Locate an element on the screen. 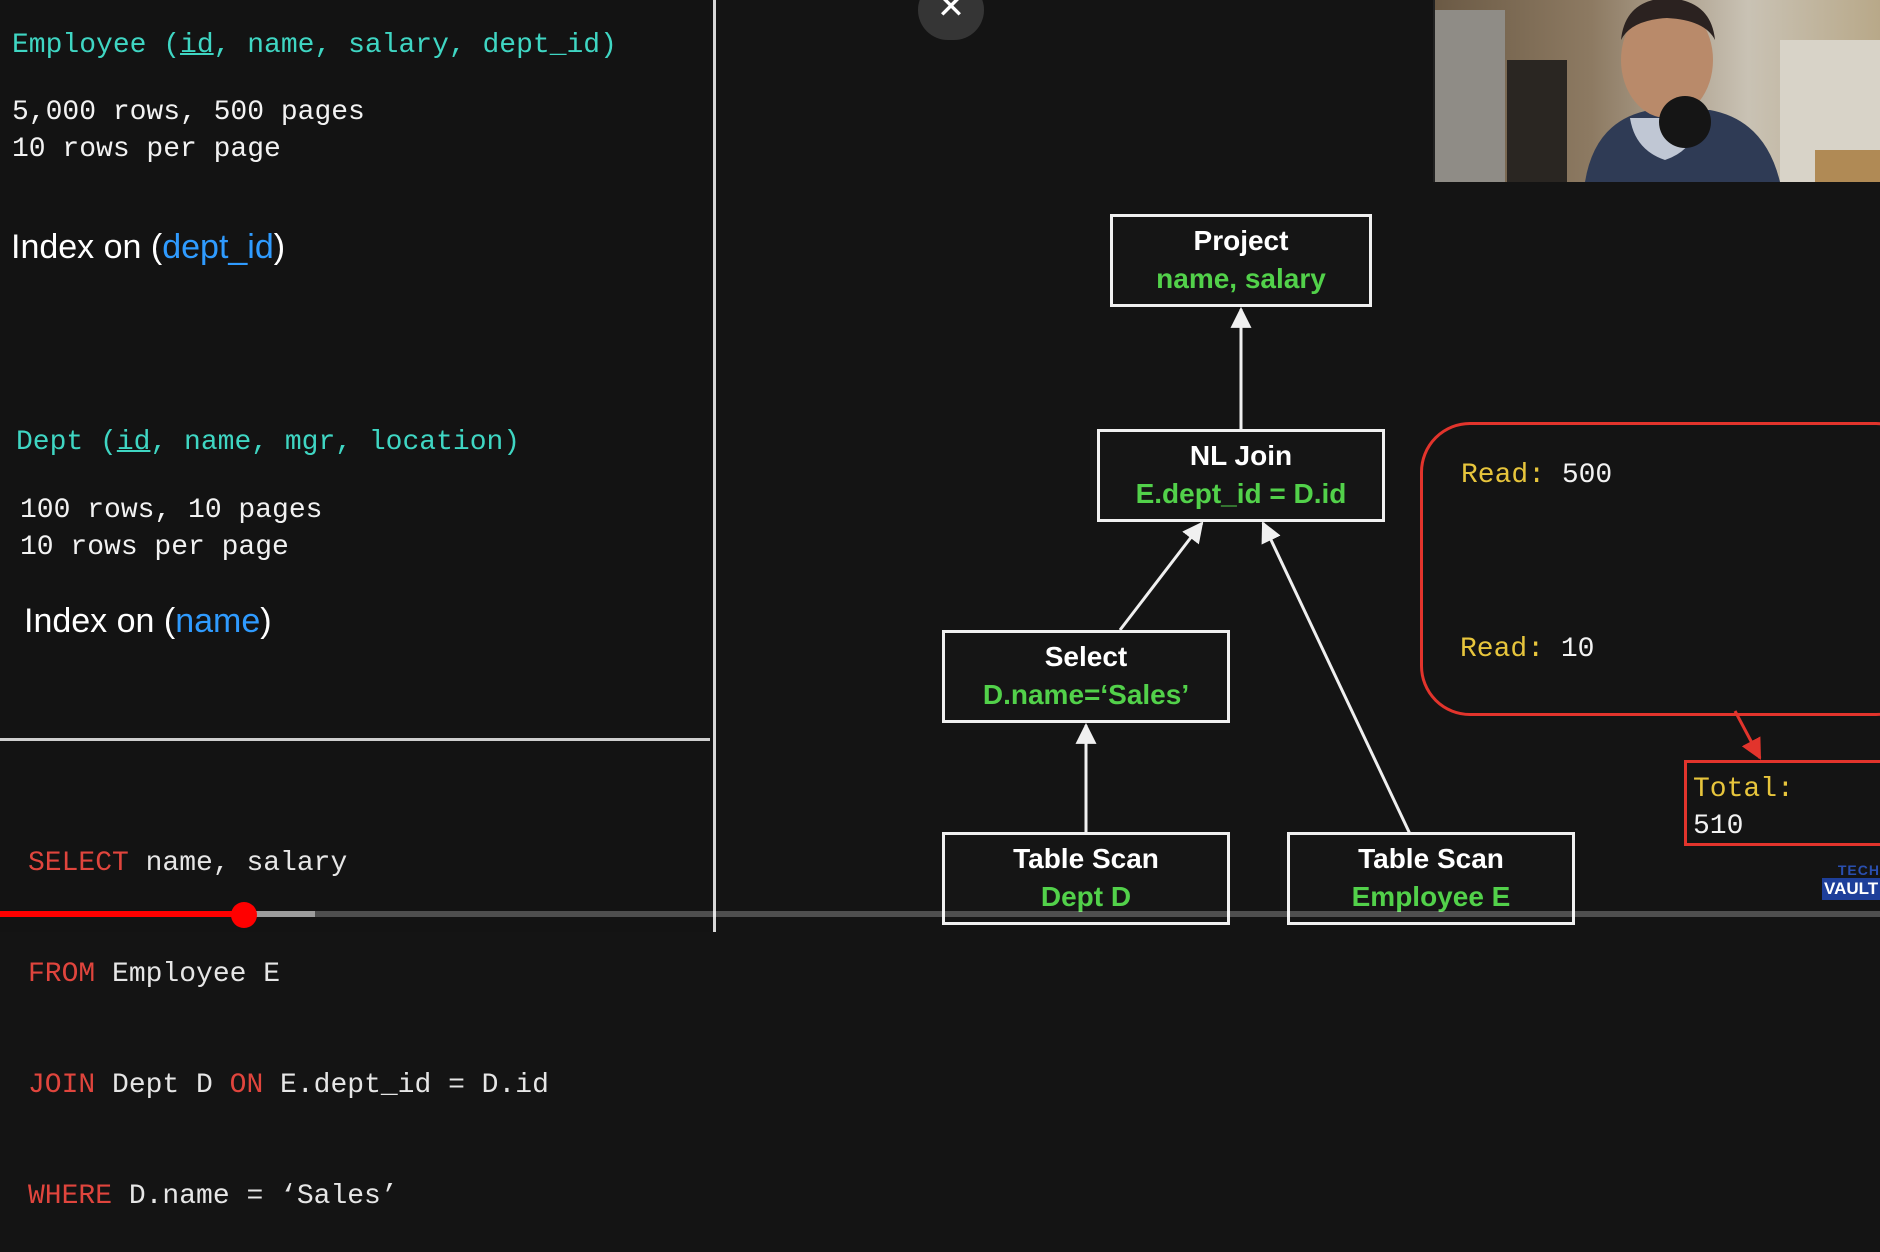 This screenshot has width=1880, height=1252. node-detail: Dept D is located at coordinates (1086, 896).